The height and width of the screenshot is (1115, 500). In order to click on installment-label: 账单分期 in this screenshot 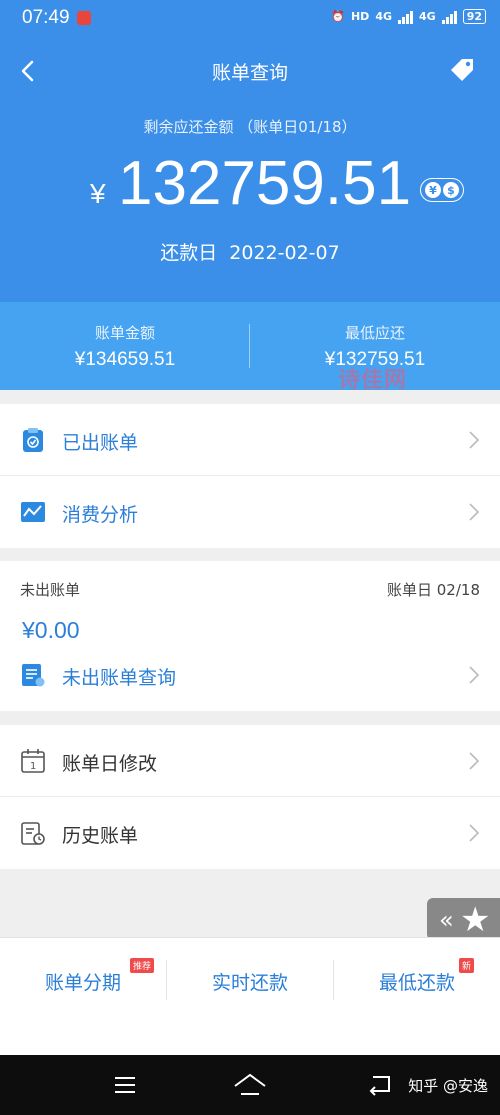, I will do `click(82, 982)`.